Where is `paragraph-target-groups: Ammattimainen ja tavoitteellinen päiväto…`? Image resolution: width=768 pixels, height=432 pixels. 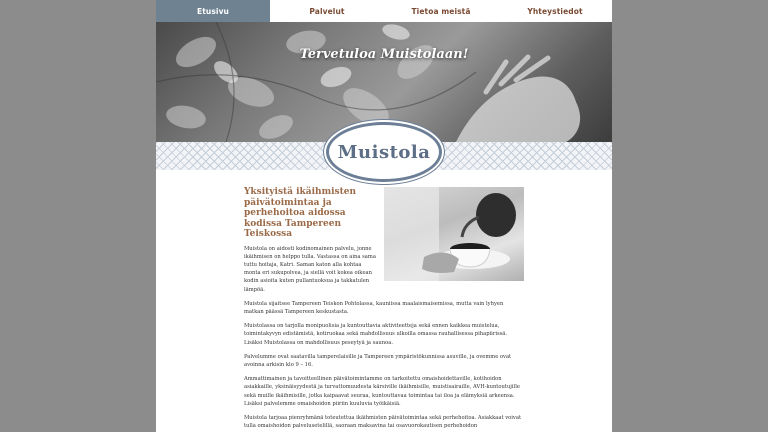 paragraph-target-groups: Ammattimainen ja tavoitteellinen päiväto… is located at coordinates (382, 391).